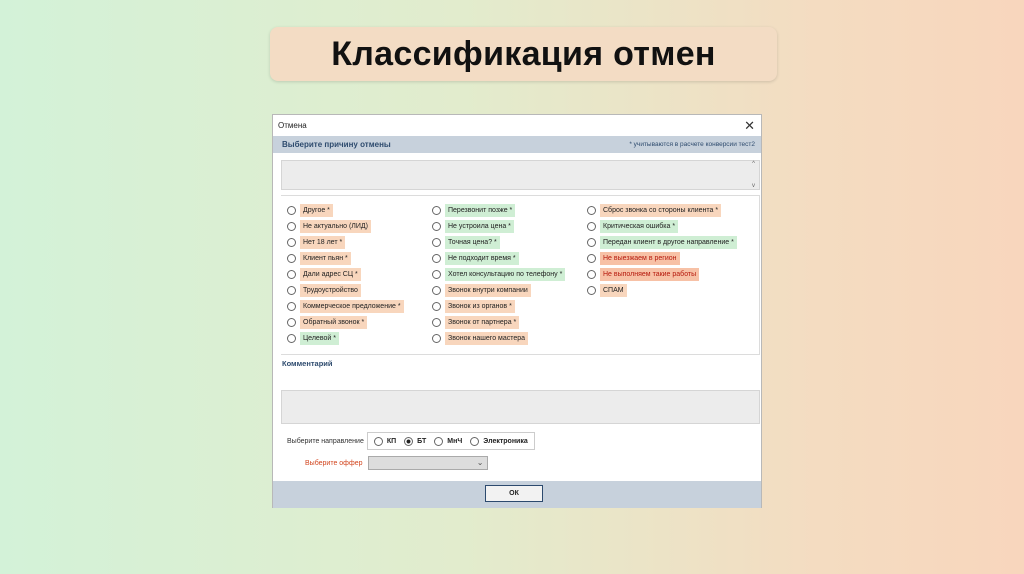 Image resolution: width=1024 pixels, height=574 pixels. Describe the element at coordinates (482, 322) in the screenshot. I see `reason-label: Звонок от партнера *` at that location.